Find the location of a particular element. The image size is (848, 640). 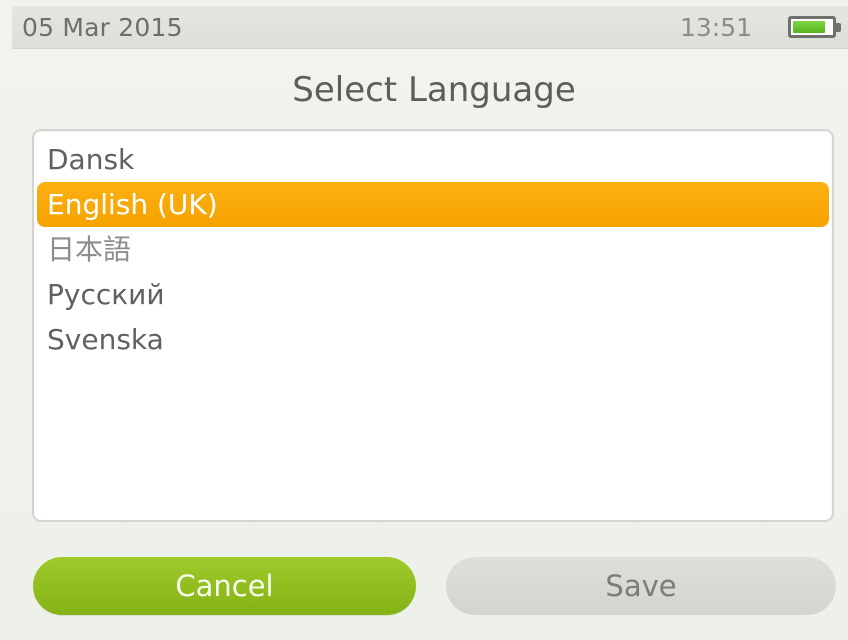

language-item-english-uk: English (UK) is located at coordinates (433, 204).